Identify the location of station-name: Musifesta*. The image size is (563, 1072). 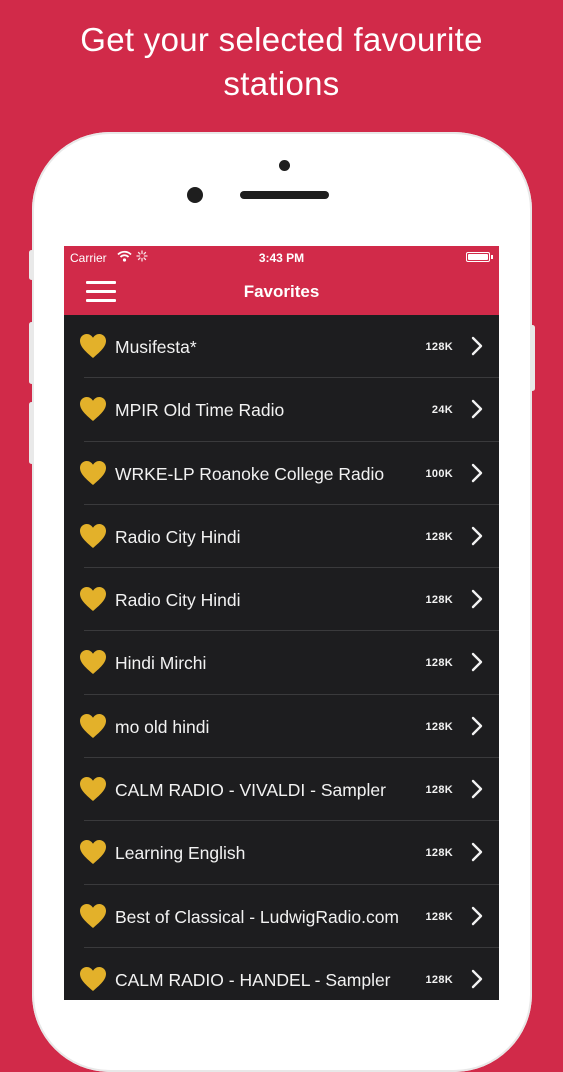
(156, 347).